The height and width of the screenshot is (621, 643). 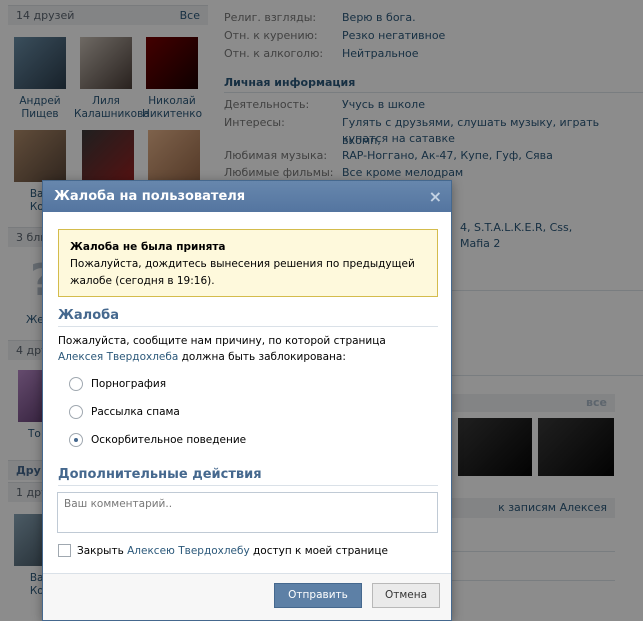 What do you see at coordinates (135, 412) in the screenshot?
I see `reason-label: Рассылка спама` at bounding box center [135, 412].